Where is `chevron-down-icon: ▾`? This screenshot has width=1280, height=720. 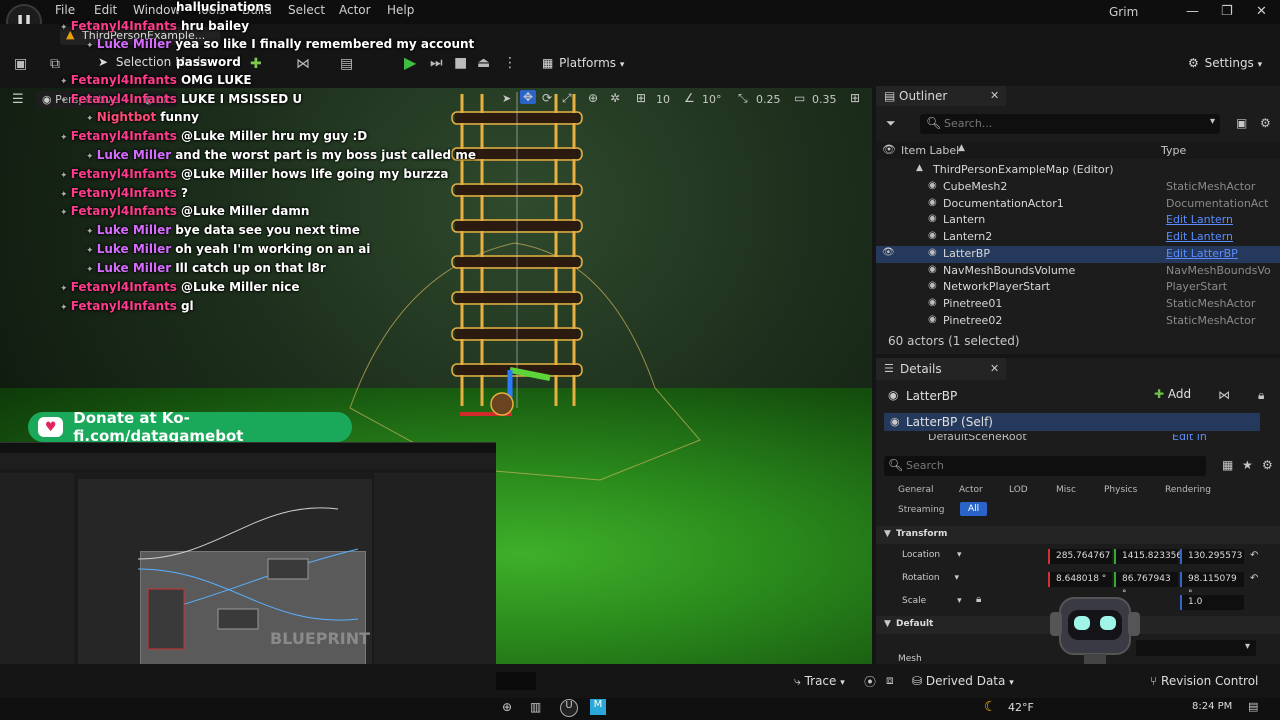
chevron-down-icon: ▾ is located at coordinates (1212, 121).